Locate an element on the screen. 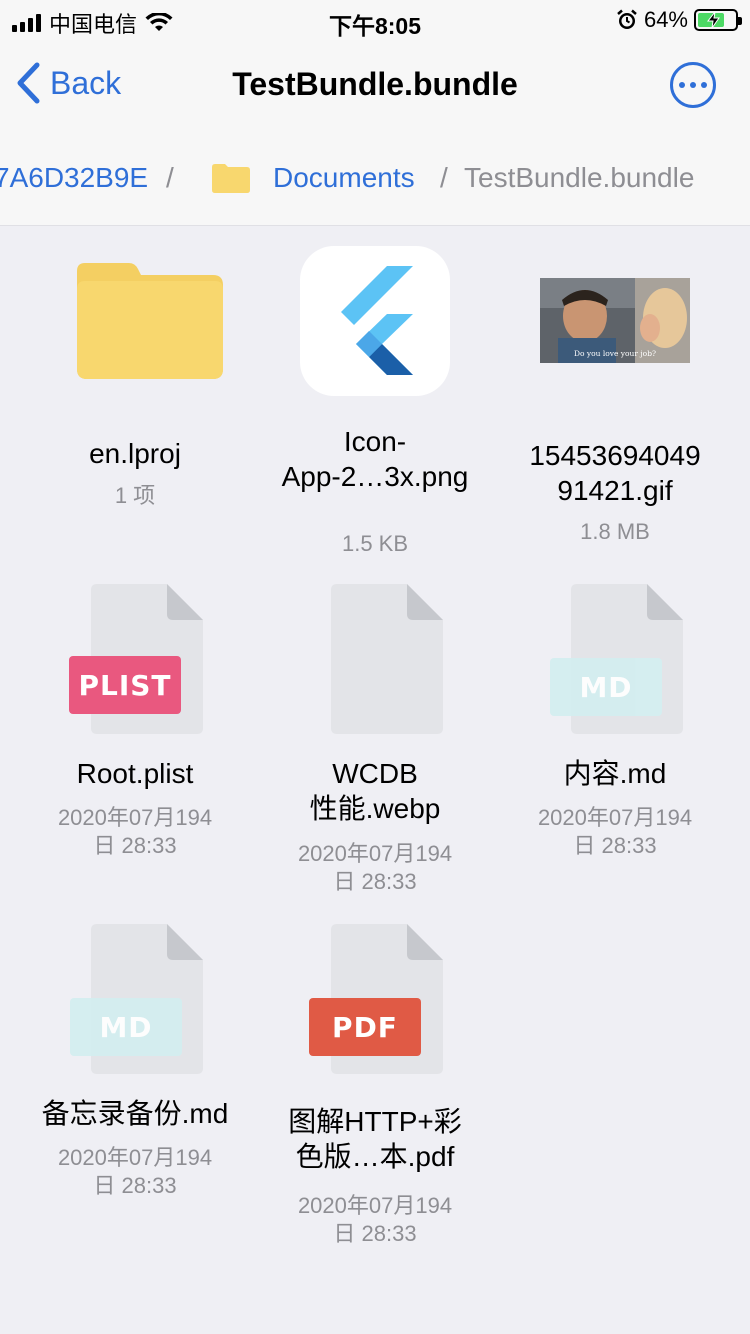 The width and height of the screenshot is (750, 1334). file-name: 内容.md is located at coordinates (615, 773).